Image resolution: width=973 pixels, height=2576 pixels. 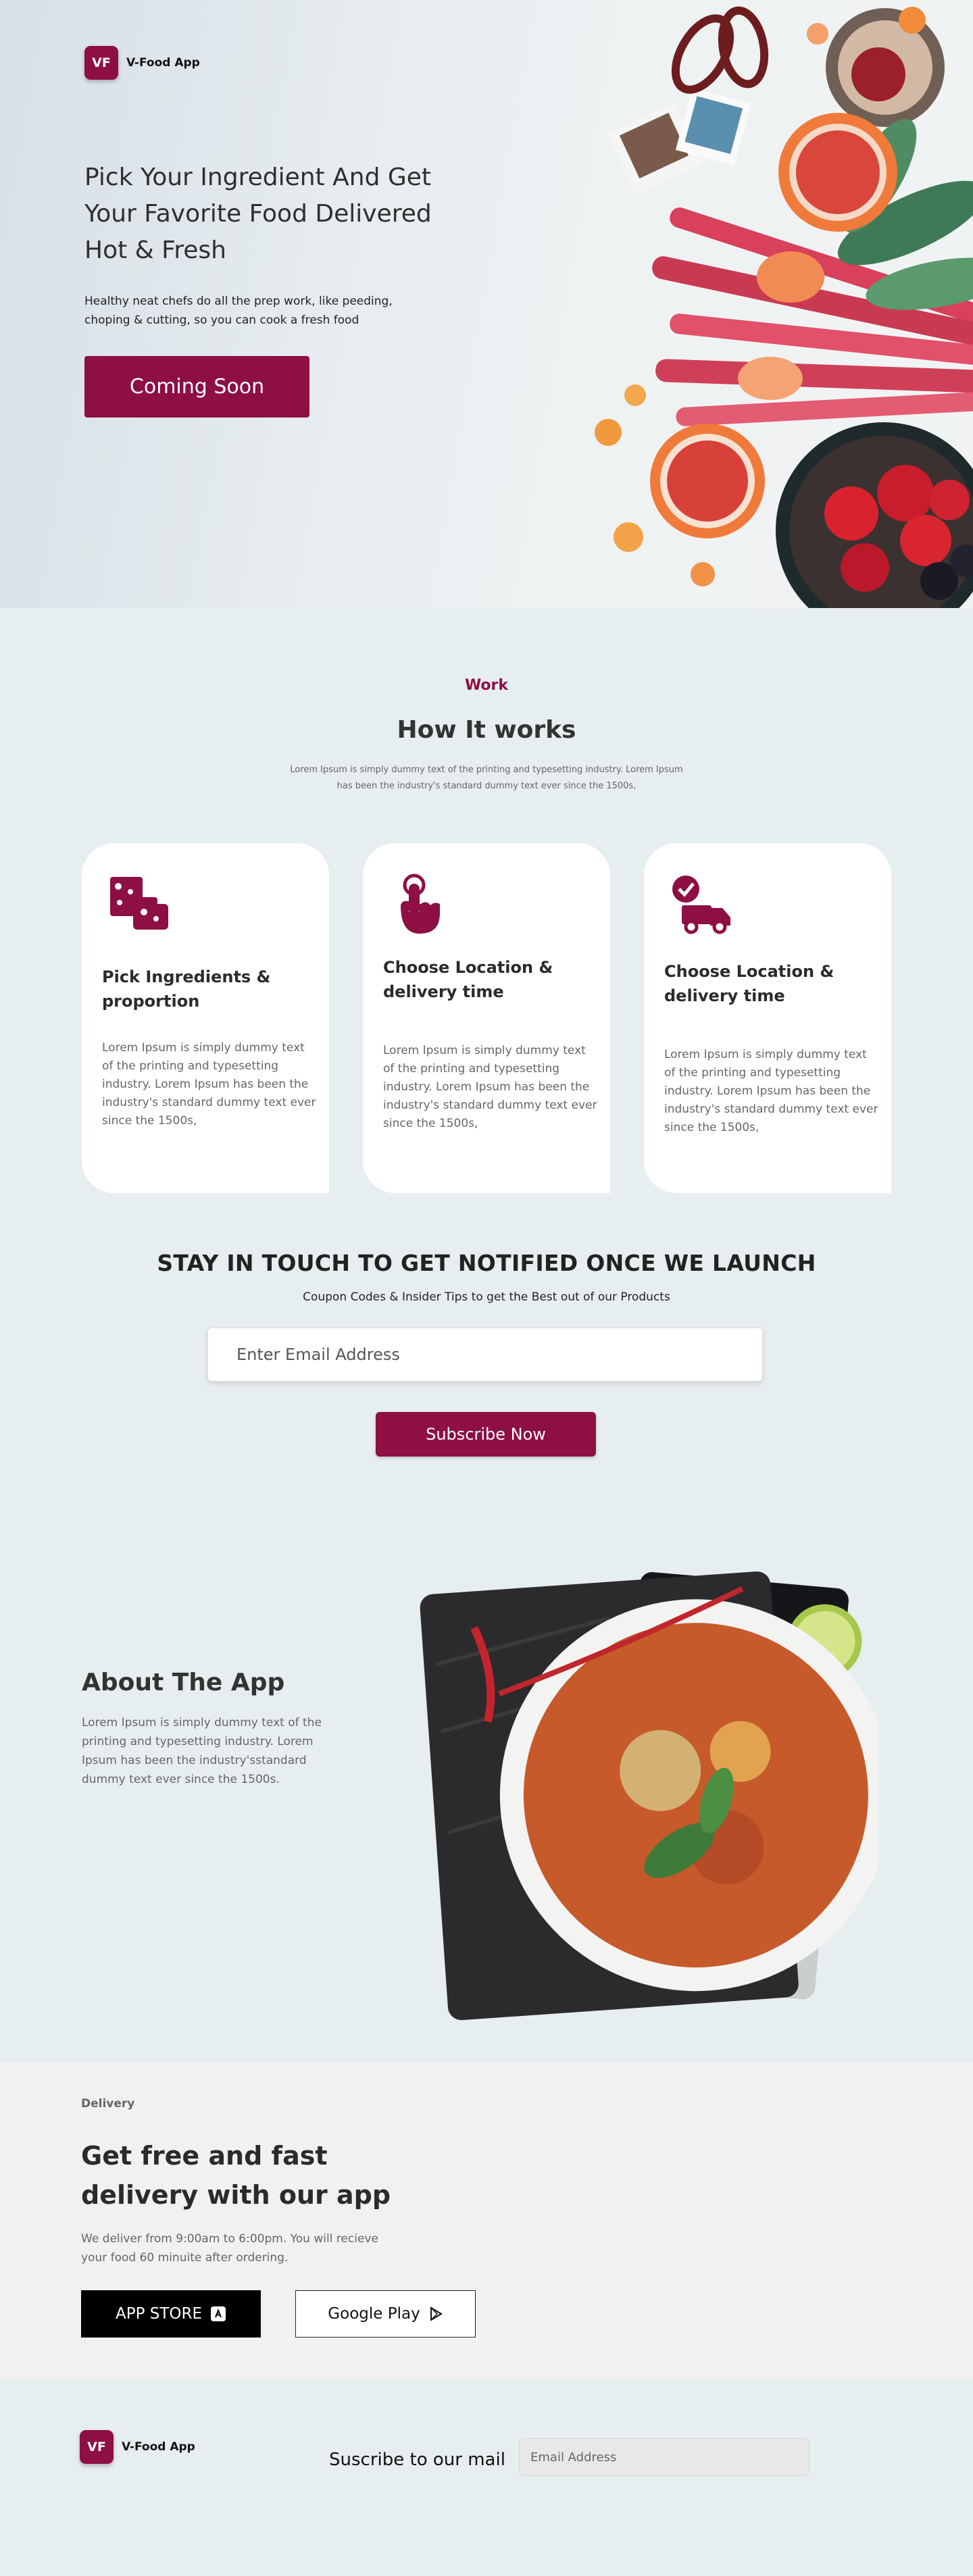 I want to click on delivery-kicker: Delivery, so click(x=108, y=2104).